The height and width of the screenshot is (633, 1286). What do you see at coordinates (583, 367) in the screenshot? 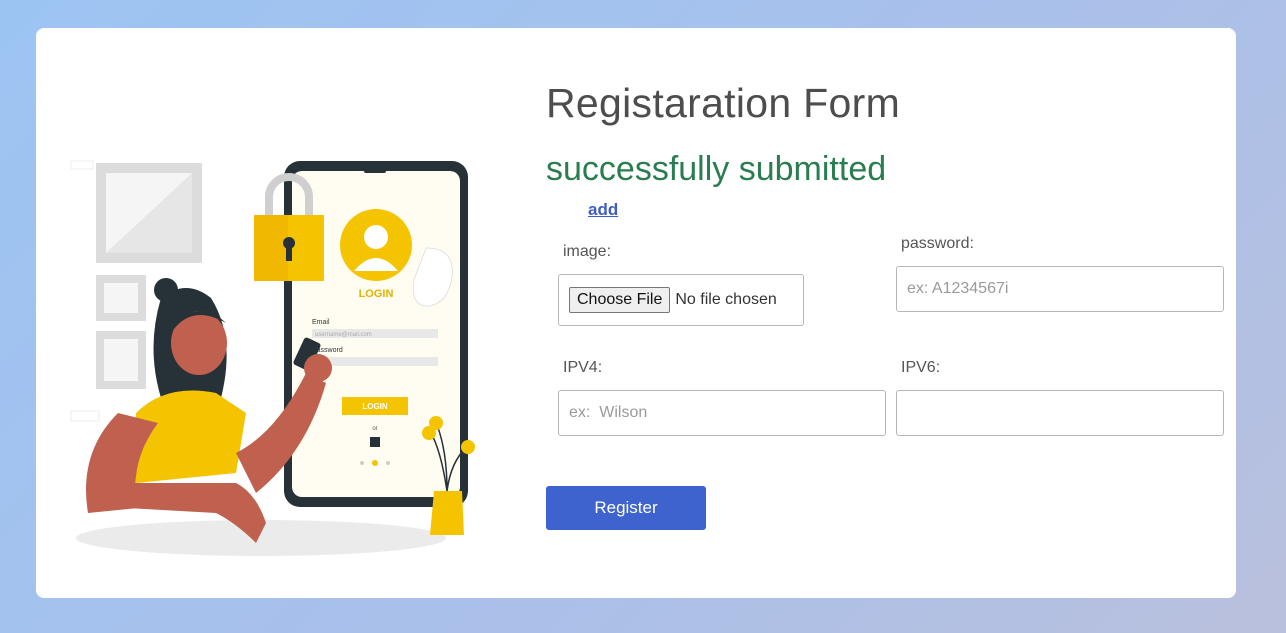
I see `ipv4-label: IPV4:` at bounding box center [583, 367].